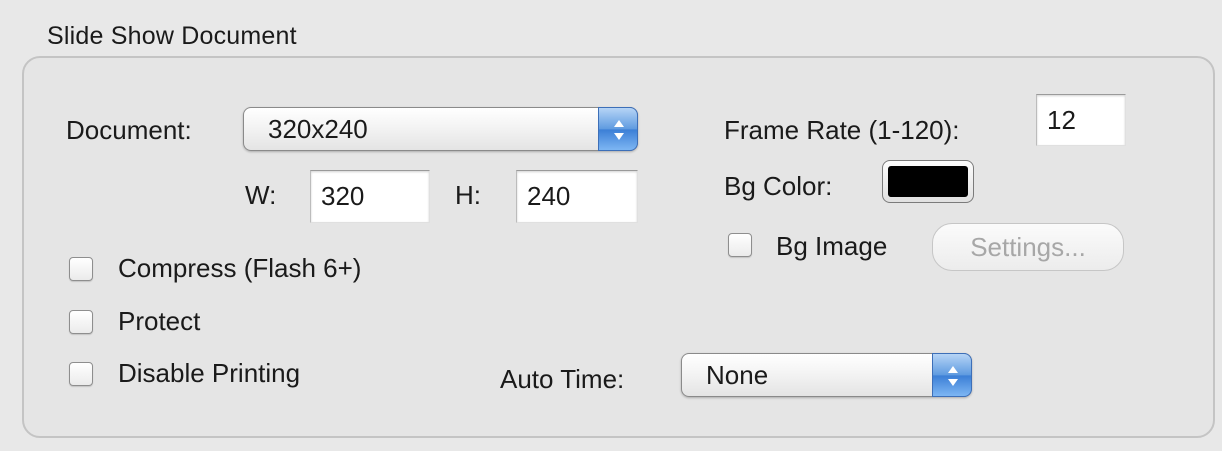  Describe the element at coordinates (261, 195) in the screenshot. I see `width-label: W:` at that location.